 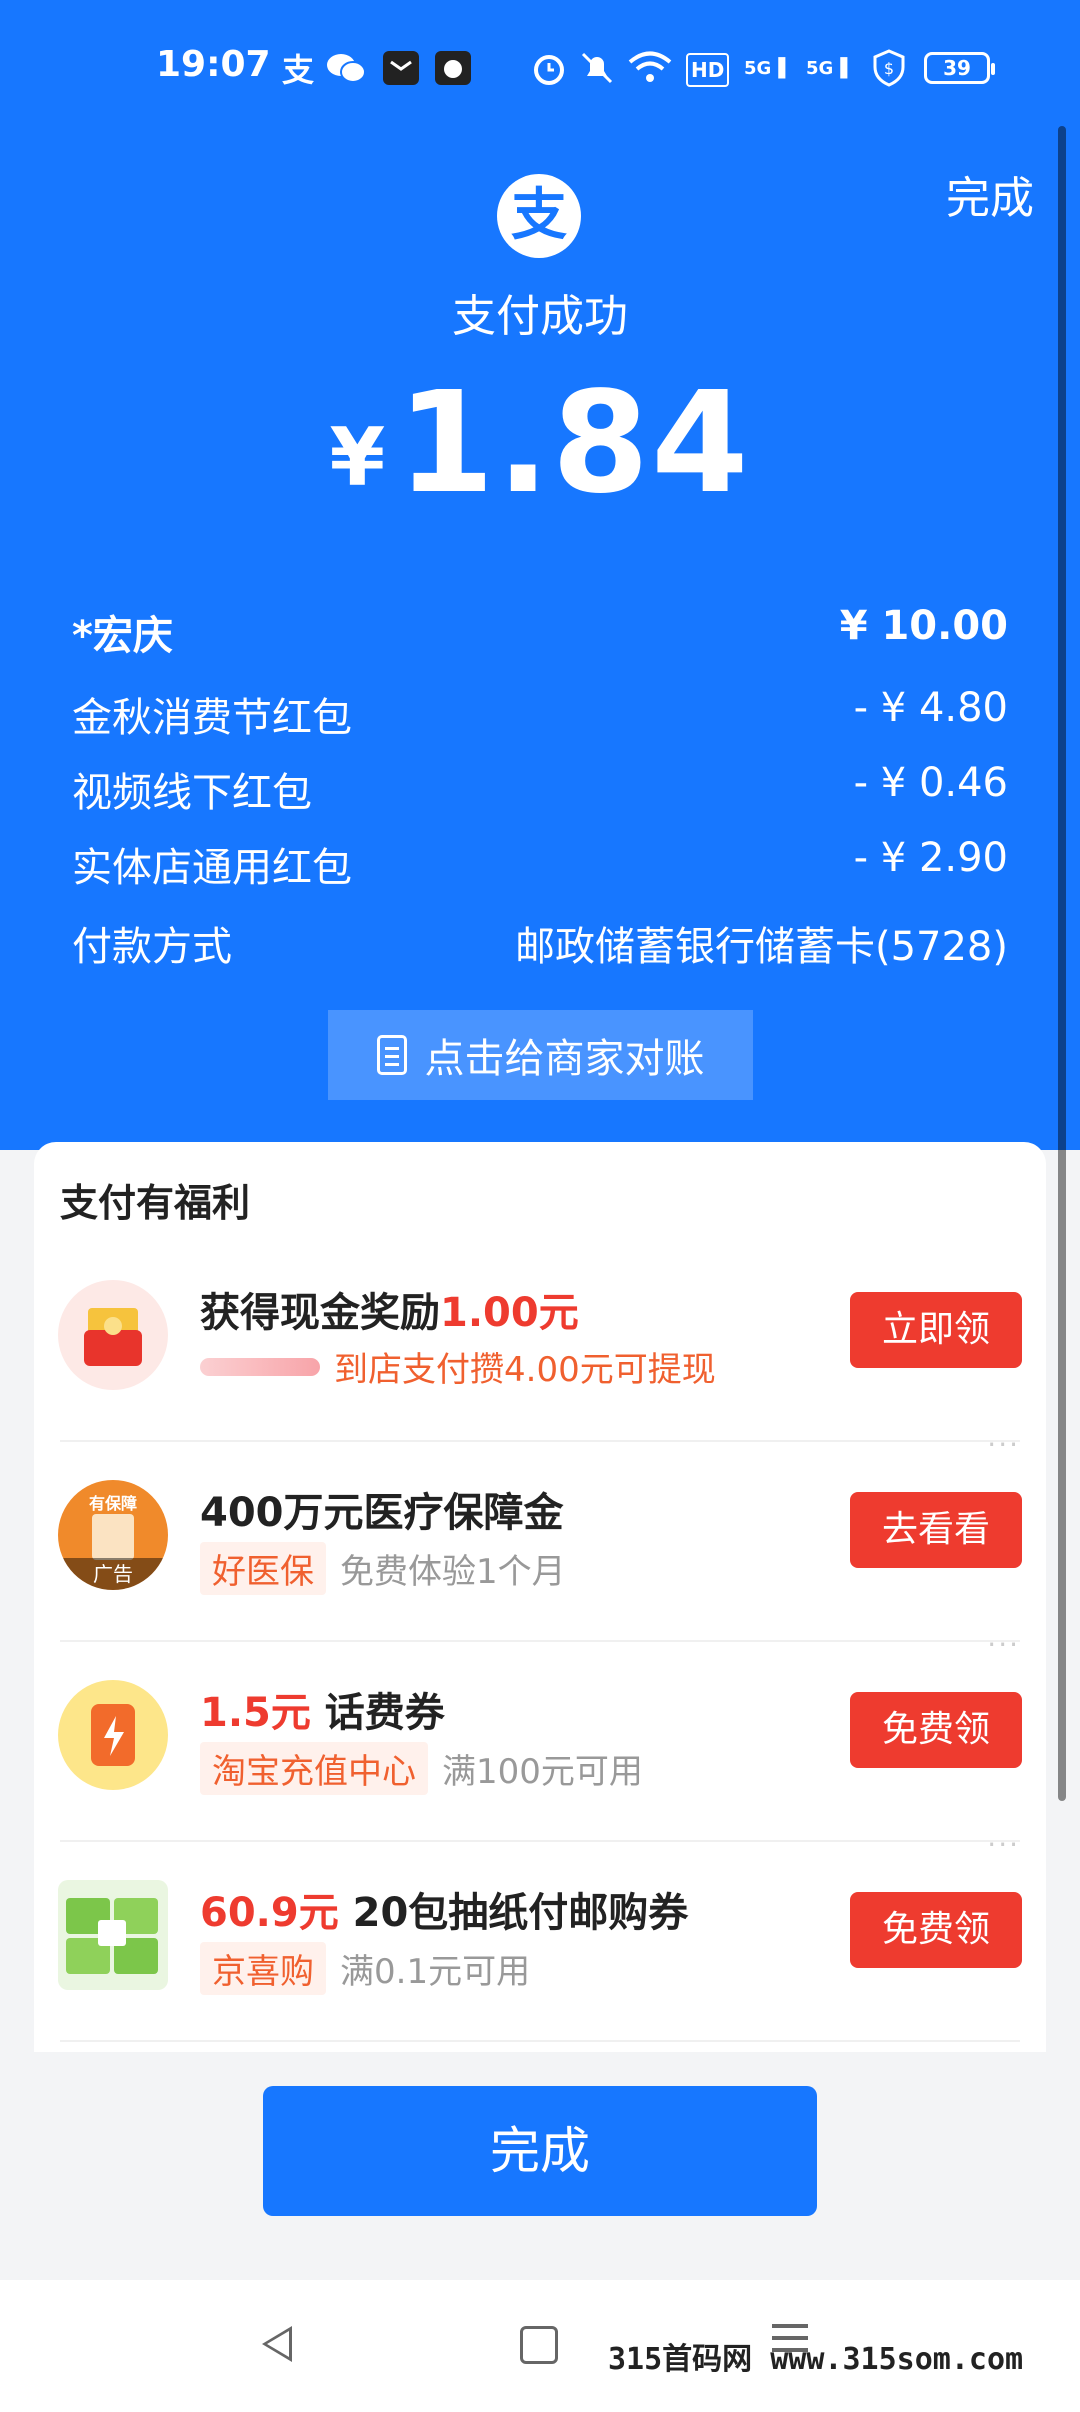 What do you see at coordinates (549, 68) in the screenshot?
I see `alarm-icon` at bounding box center [549, 68].